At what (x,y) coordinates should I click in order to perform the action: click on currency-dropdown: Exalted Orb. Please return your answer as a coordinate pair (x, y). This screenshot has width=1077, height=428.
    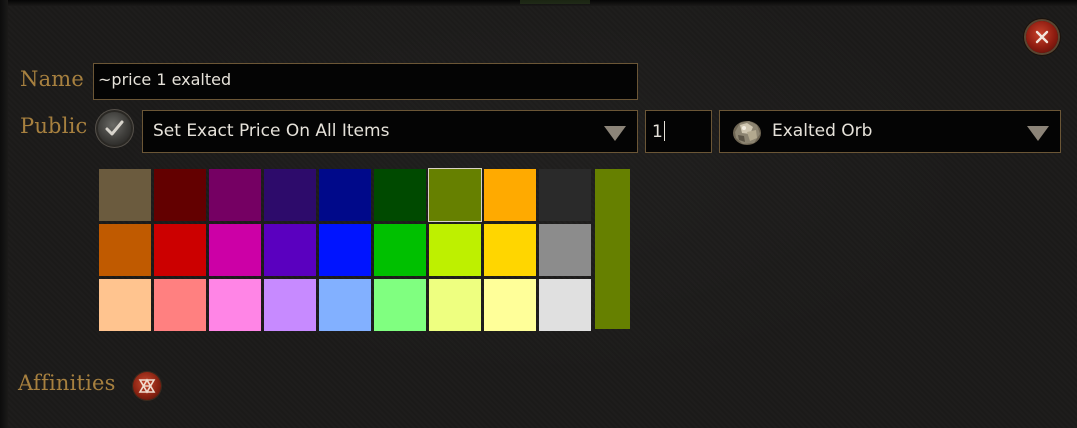
    Looking at the image, I should click on (890, 131).